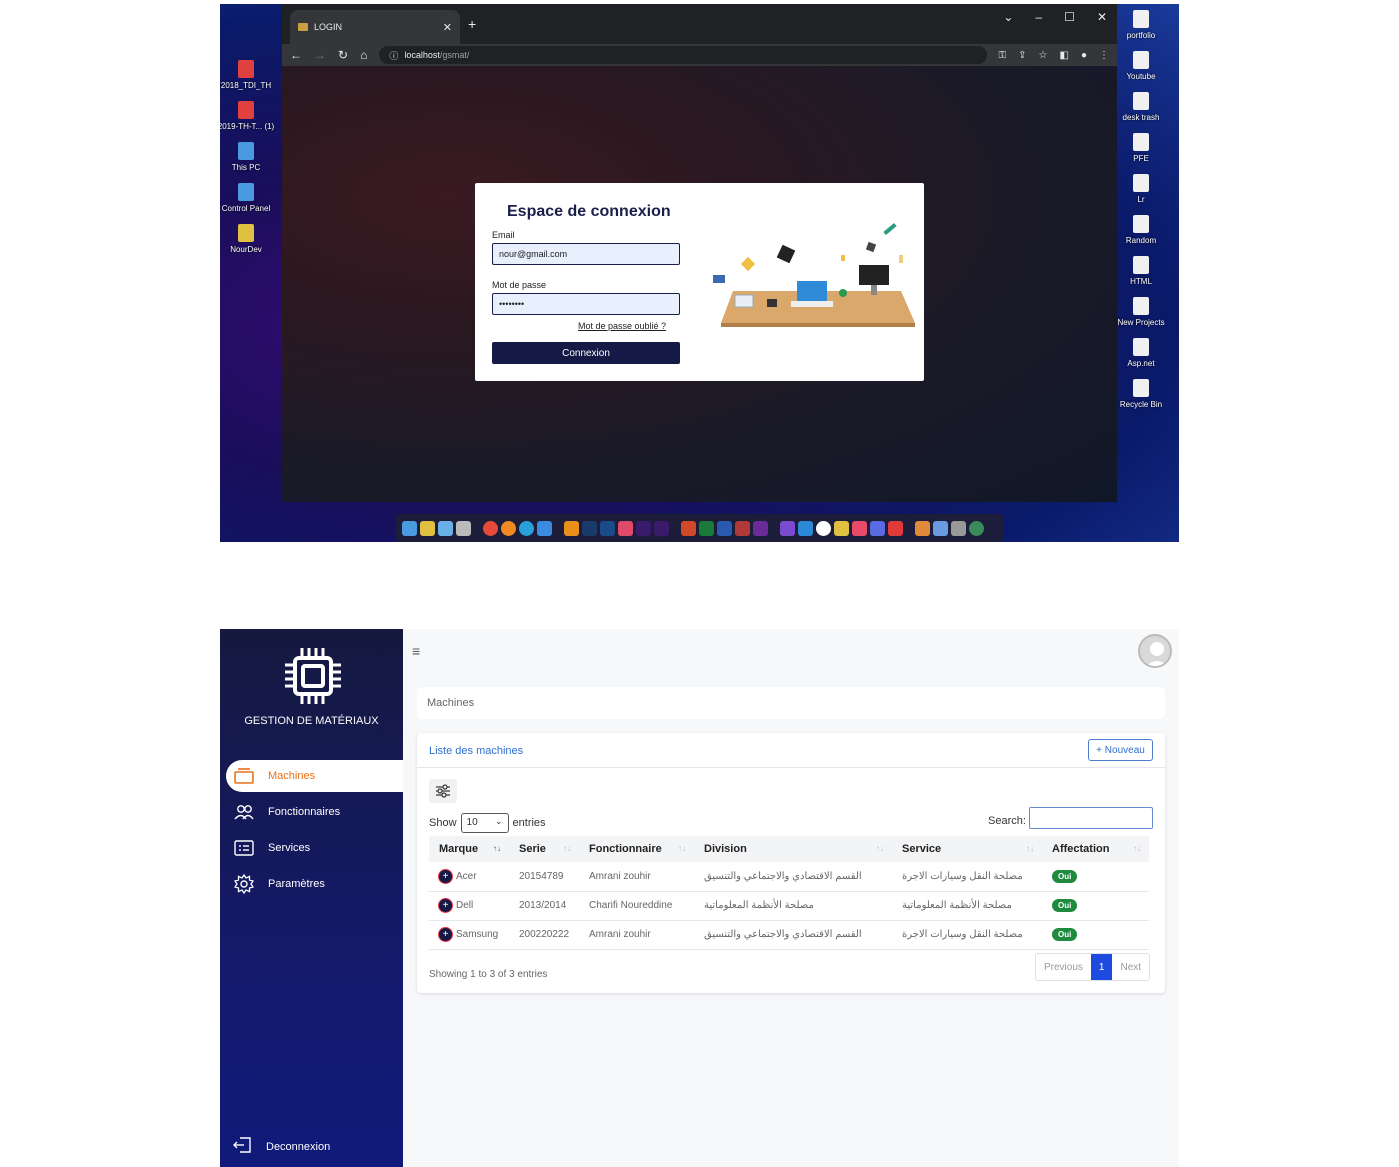 This screenshot has height=1167, width=1399. I want to click on next-button: Next, so click(1130, 967).